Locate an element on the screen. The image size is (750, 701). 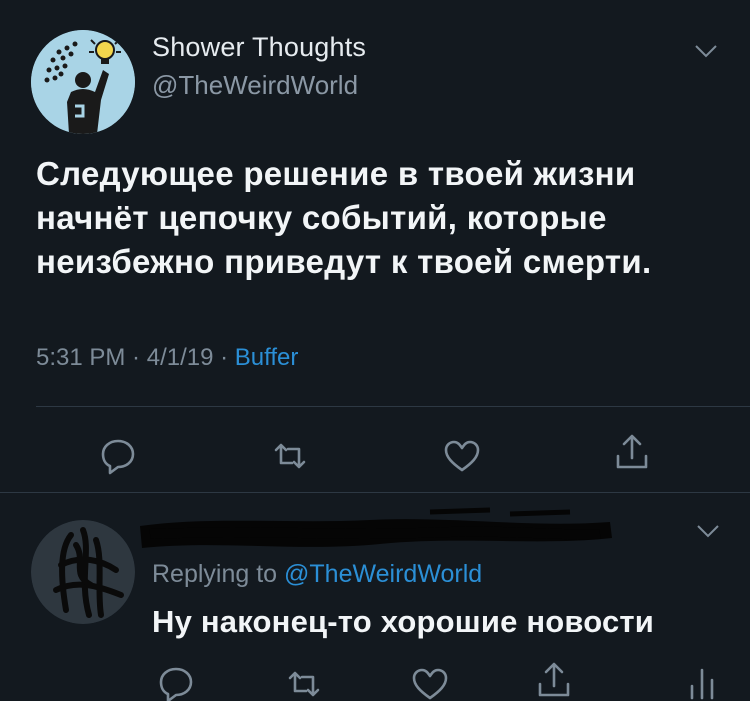
tweet-time: 5:31 PM is located at coordinates (81, 357).